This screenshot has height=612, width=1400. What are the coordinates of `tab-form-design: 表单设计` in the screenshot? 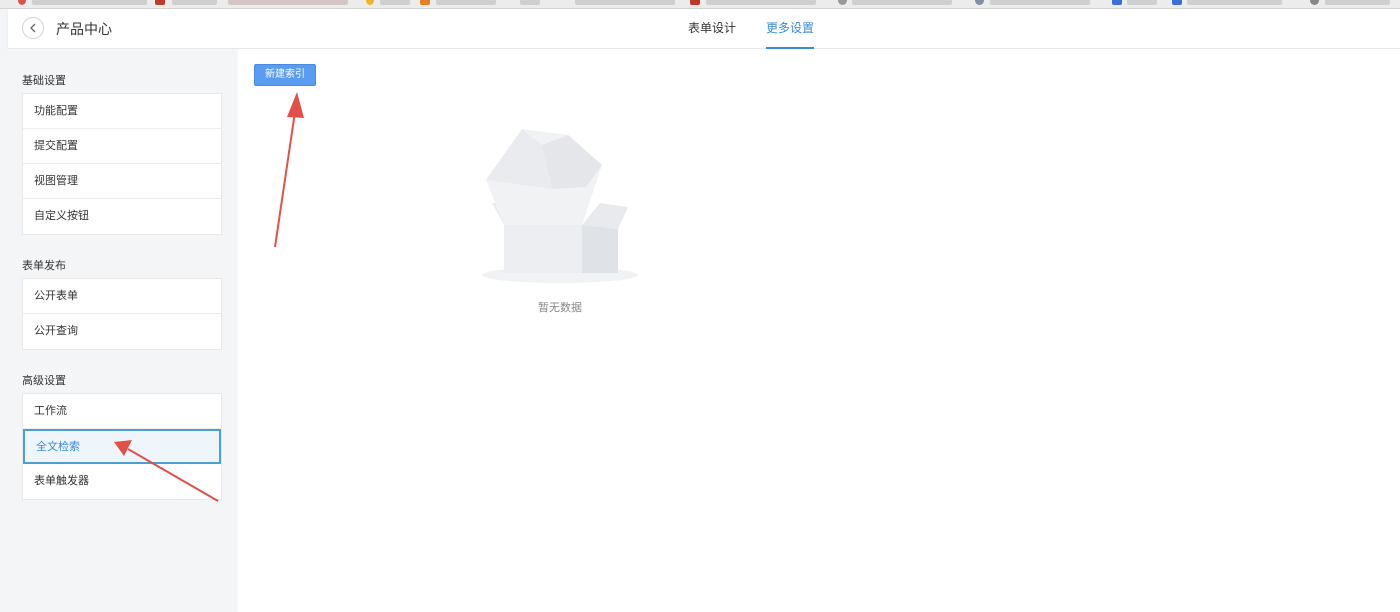 It's located at (712, 29).